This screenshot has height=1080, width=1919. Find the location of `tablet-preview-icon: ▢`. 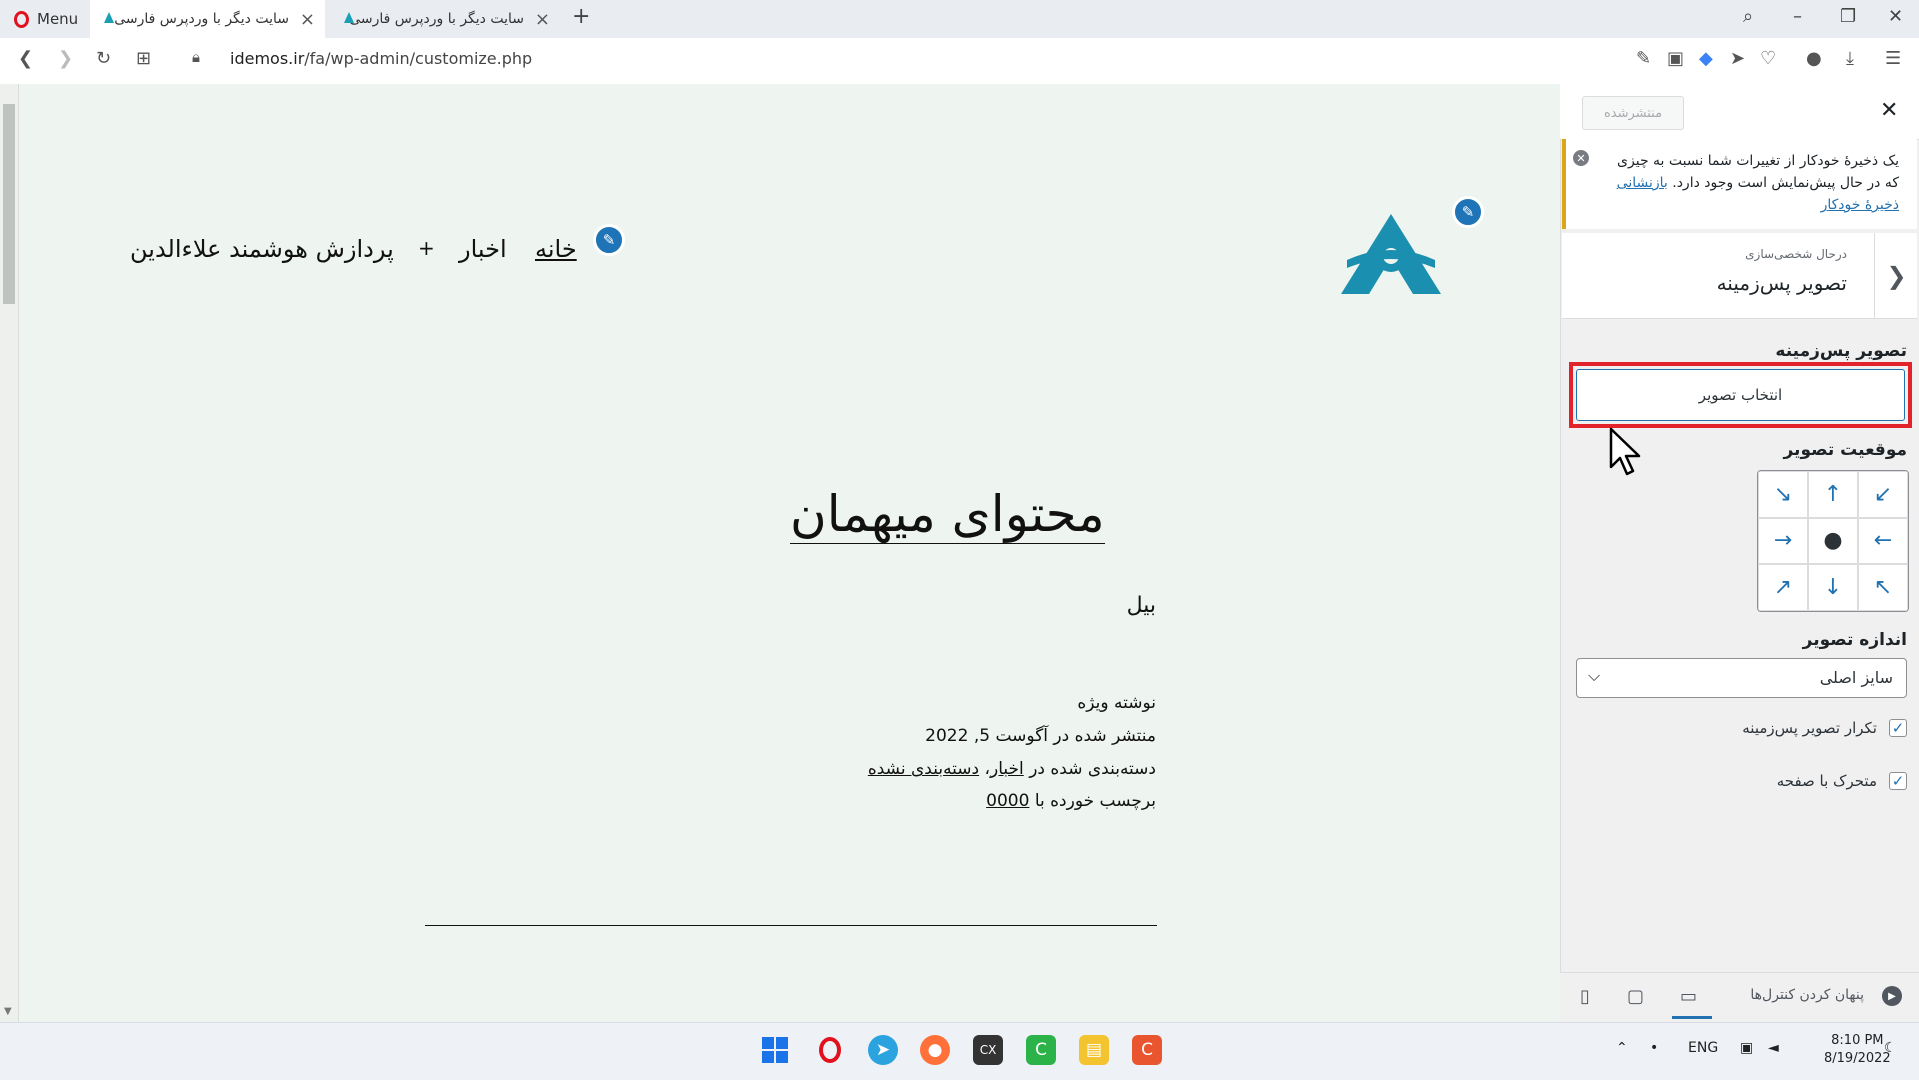

tablet-preview-icon: ▢ is located at coordinates (1635, 996).